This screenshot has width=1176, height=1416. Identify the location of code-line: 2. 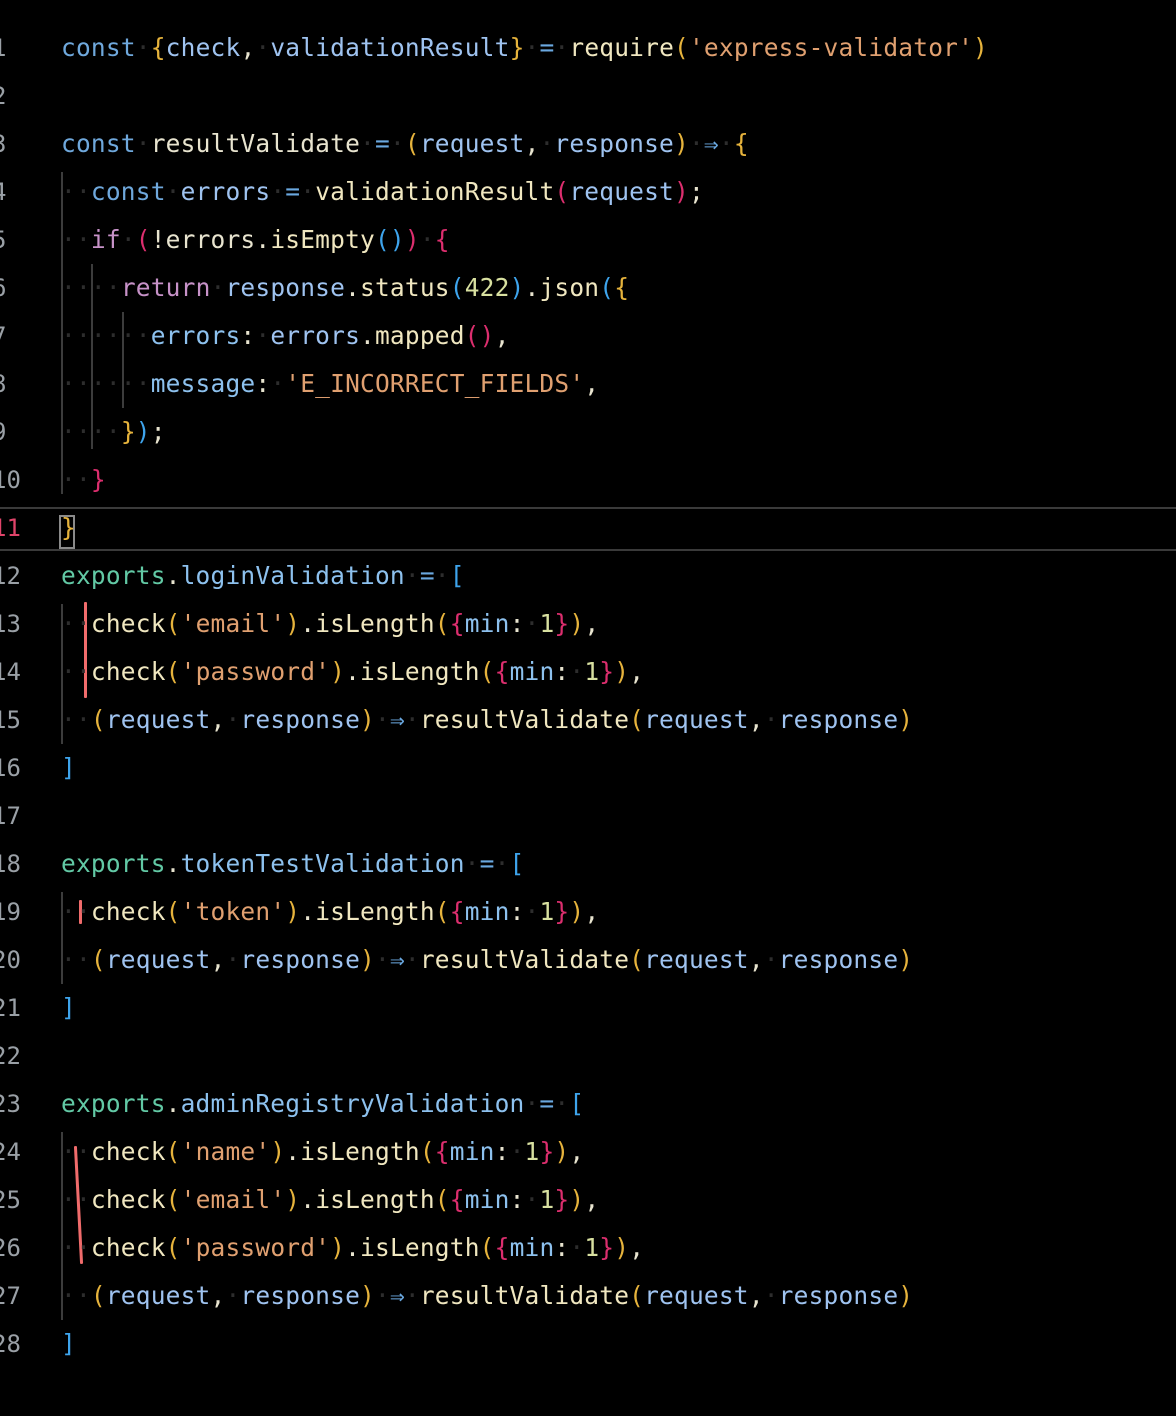
(588, 96).